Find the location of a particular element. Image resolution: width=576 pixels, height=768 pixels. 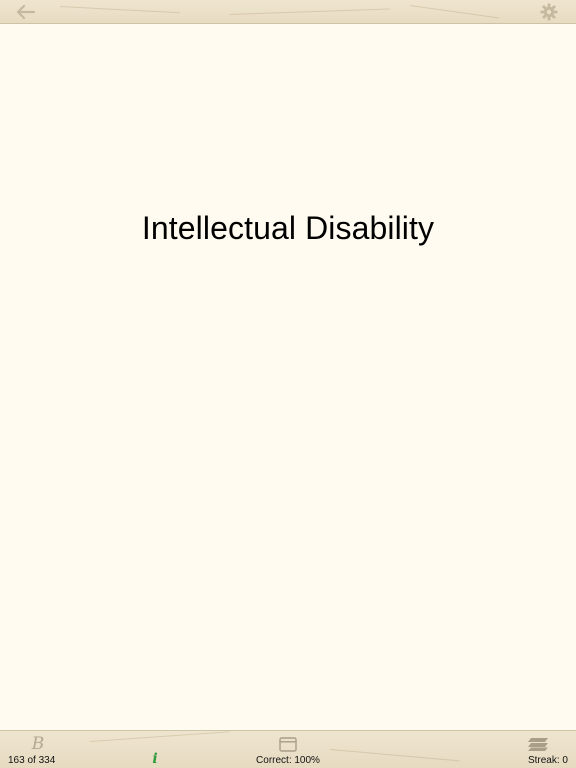

card-view-icon is located at coordinates (288, 744).